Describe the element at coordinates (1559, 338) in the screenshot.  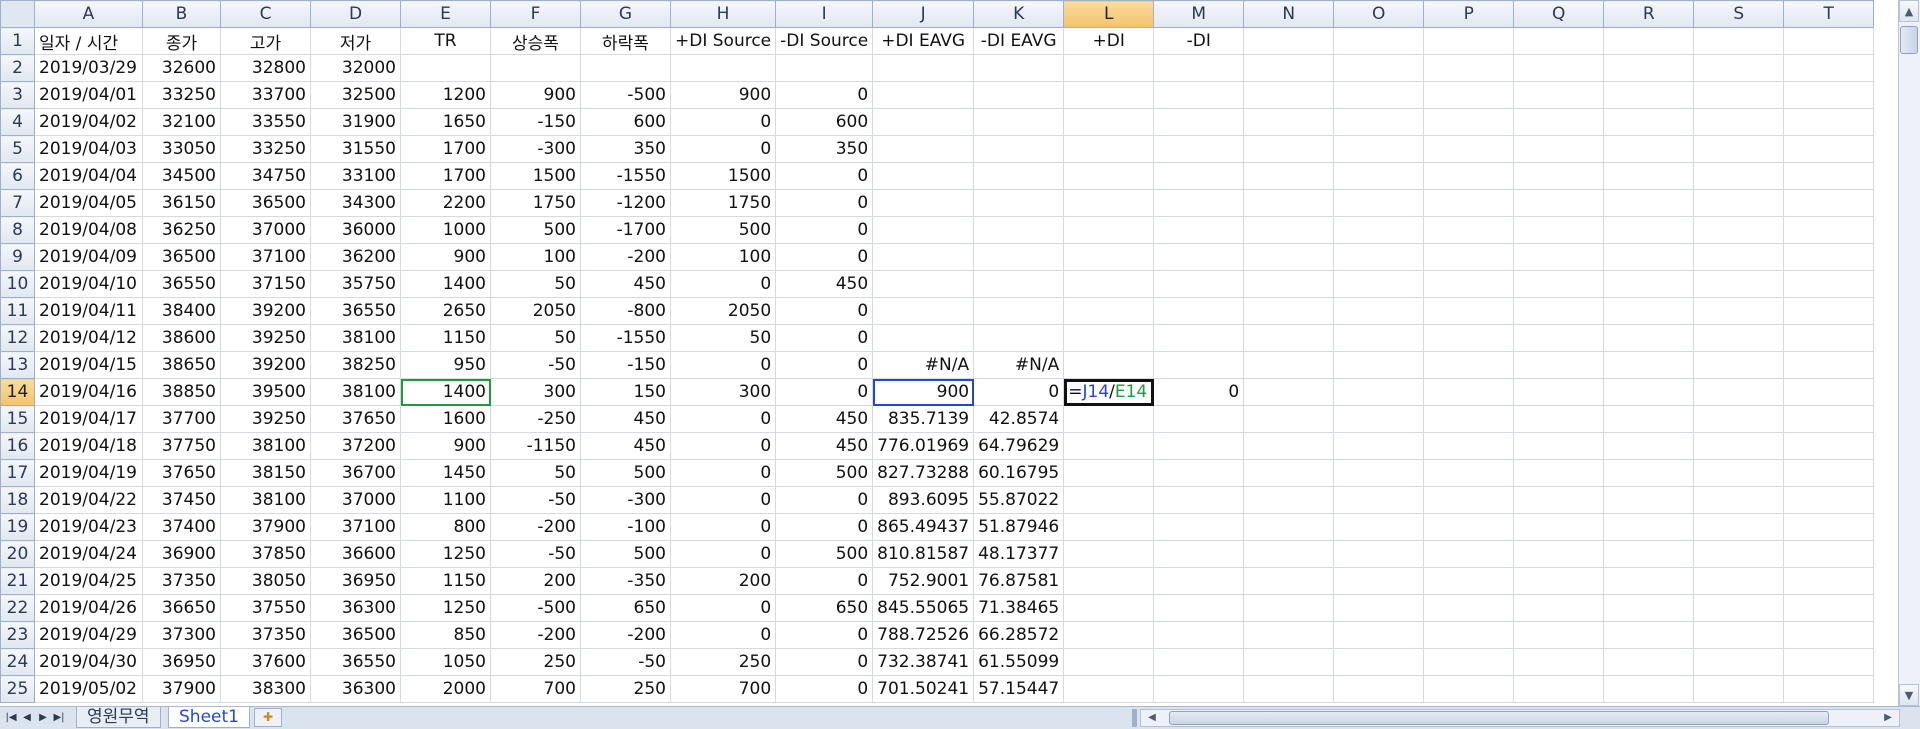
I see `cell-q12` at that location.